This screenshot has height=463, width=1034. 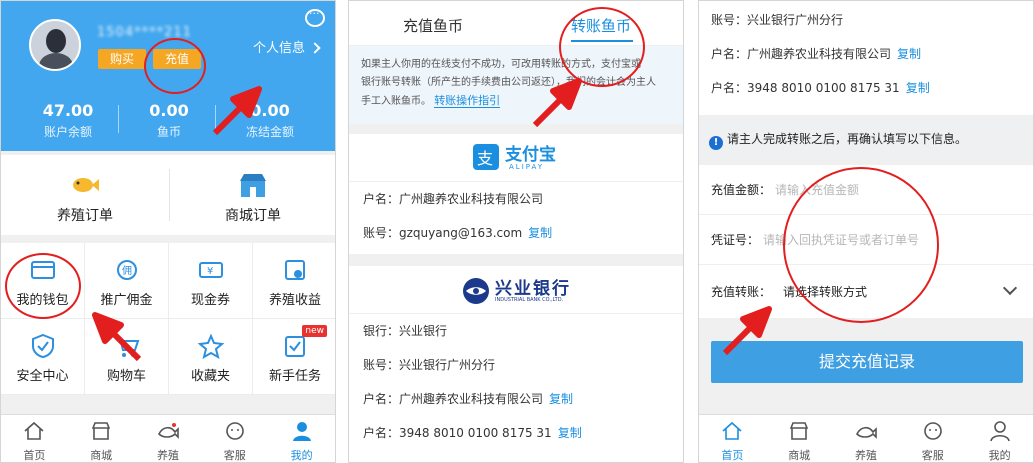 I want to click on field-label: 充值转账：, so click(x=741, y=292).